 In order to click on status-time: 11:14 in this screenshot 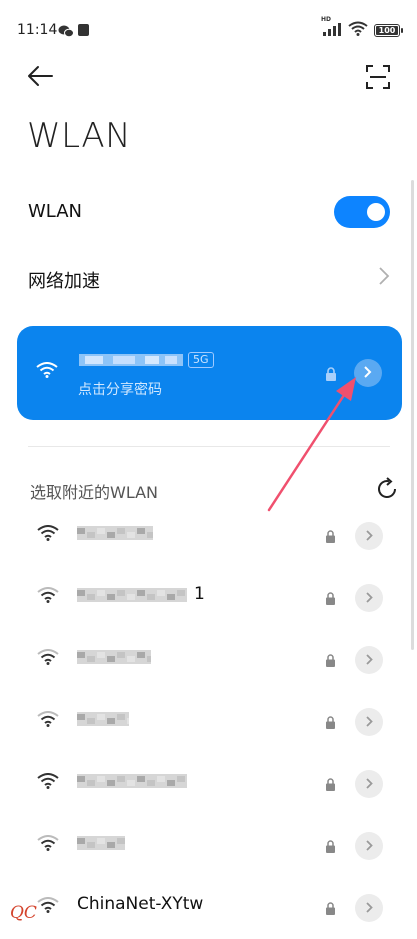, I will do `click(37, 30)`.